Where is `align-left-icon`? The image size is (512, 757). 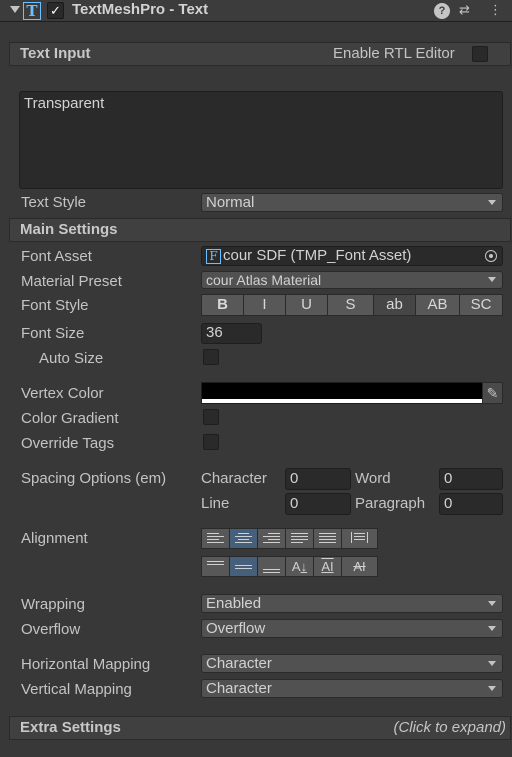
align-left-icon is located at coordinates (215, 538).